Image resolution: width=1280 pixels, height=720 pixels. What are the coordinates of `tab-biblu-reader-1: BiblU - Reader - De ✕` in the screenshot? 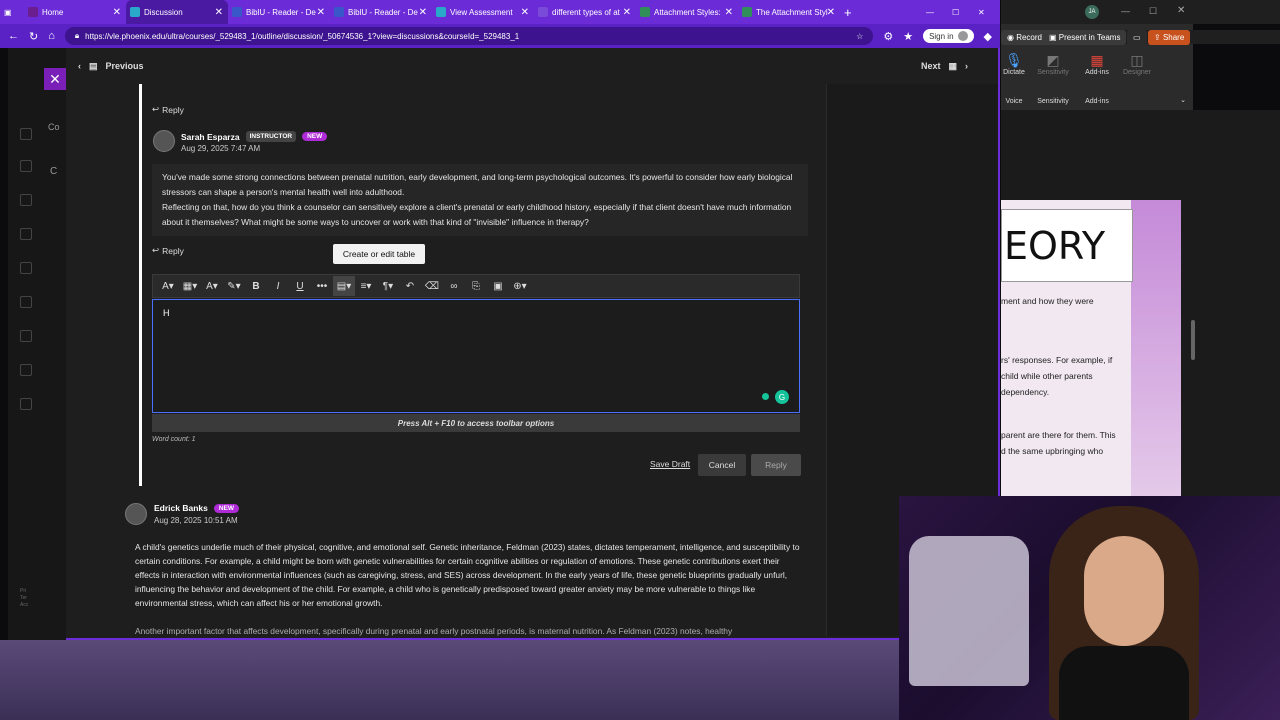 It's located at (279, 12).